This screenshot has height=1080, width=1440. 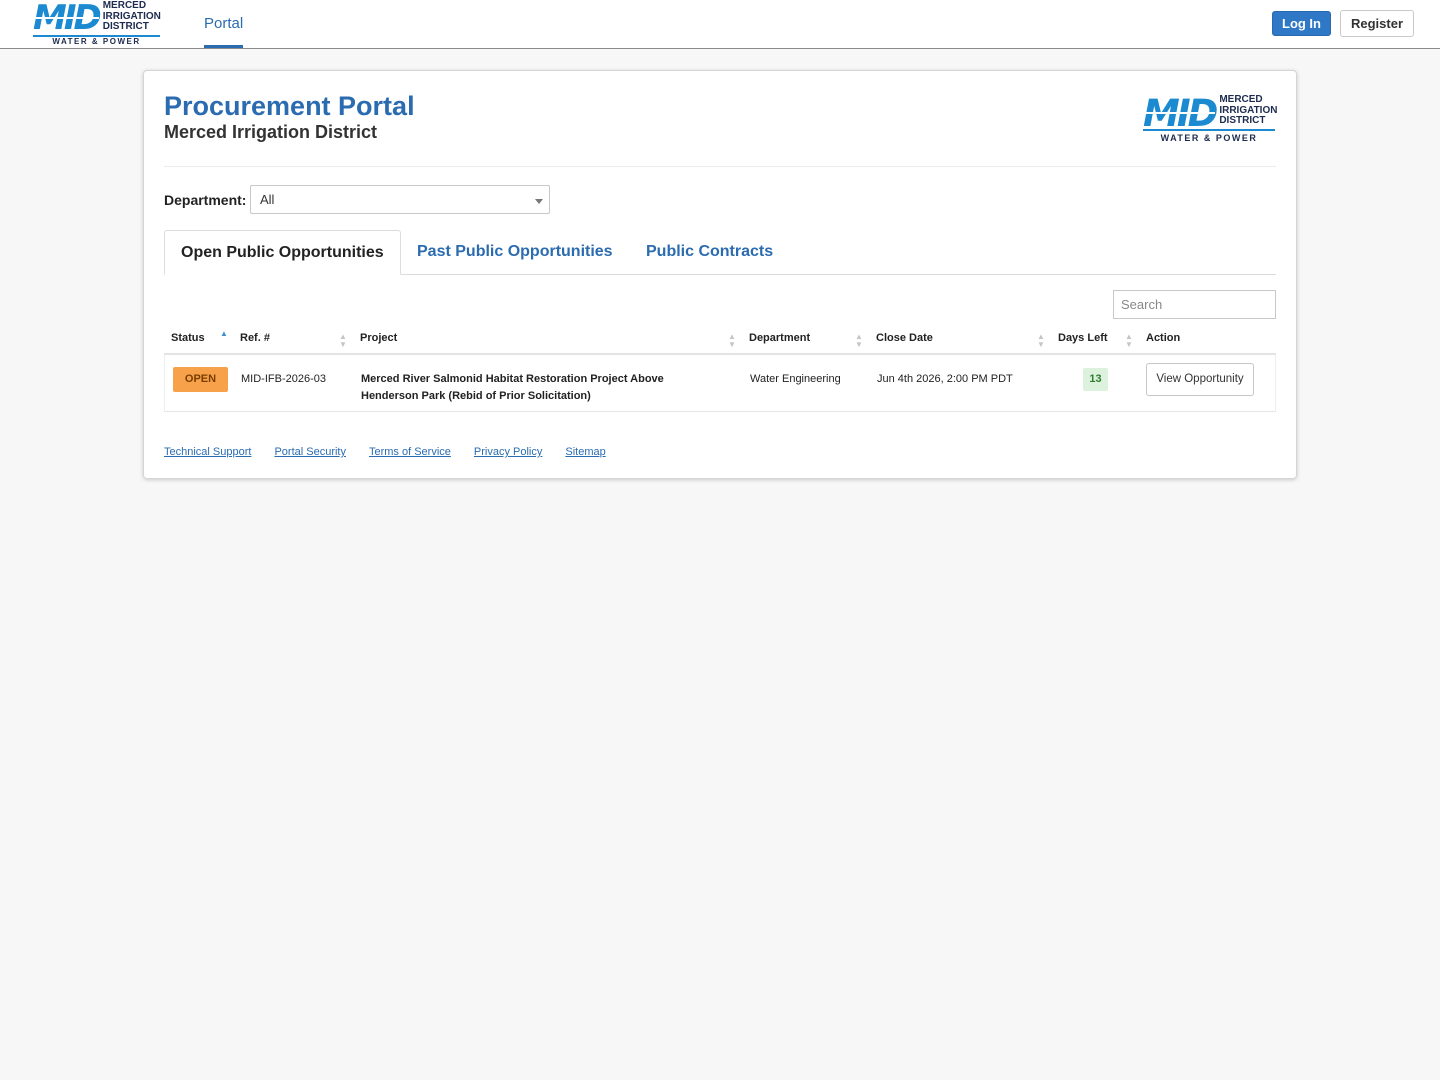 What do you see at coordinates (1200, 379) in the screenshot?
I see `view-opportunity-button: View Opportunity` at bounding box center [1200, 379].